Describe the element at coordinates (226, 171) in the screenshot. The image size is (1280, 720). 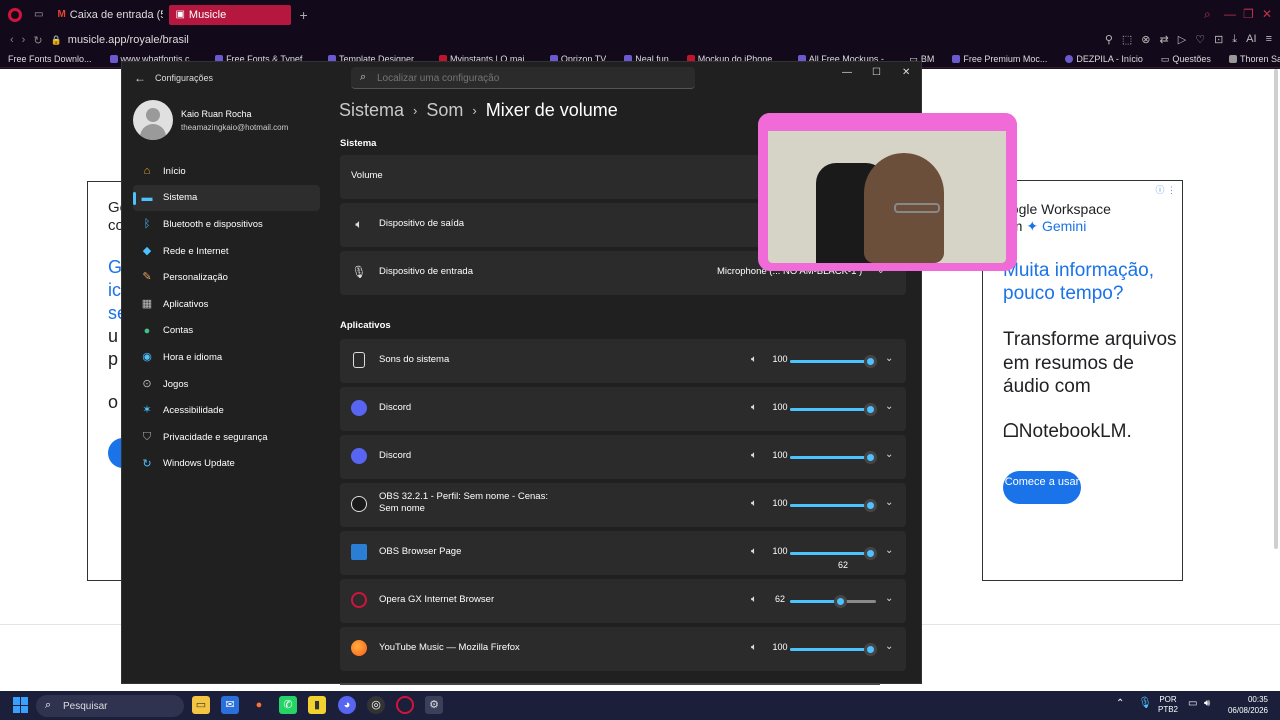
I see `nav-item-inicio: ⌂ Início` at that location.